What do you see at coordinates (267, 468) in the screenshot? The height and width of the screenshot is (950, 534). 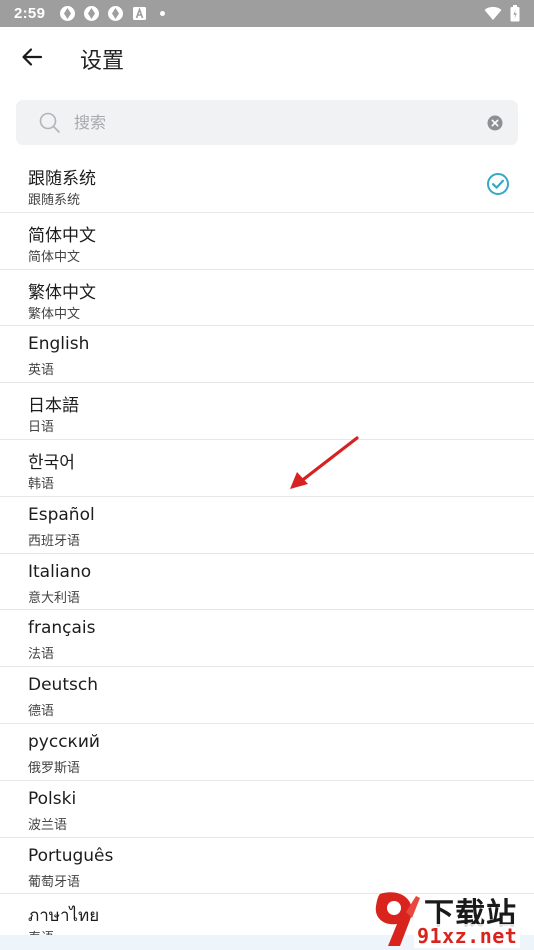 I see `language-item: 한국어 韩语` at bounding box center [267, 468].